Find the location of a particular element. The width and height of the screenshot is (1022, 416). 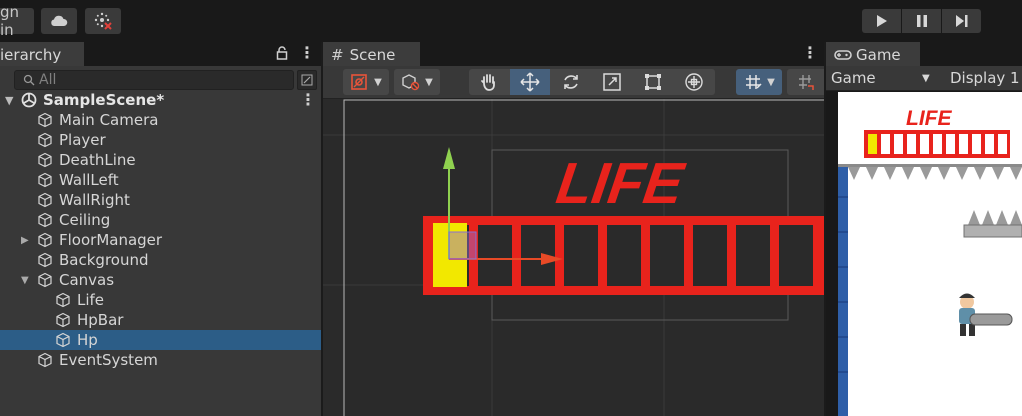

cube-visibility-icon is located at coordinates (411, 82).